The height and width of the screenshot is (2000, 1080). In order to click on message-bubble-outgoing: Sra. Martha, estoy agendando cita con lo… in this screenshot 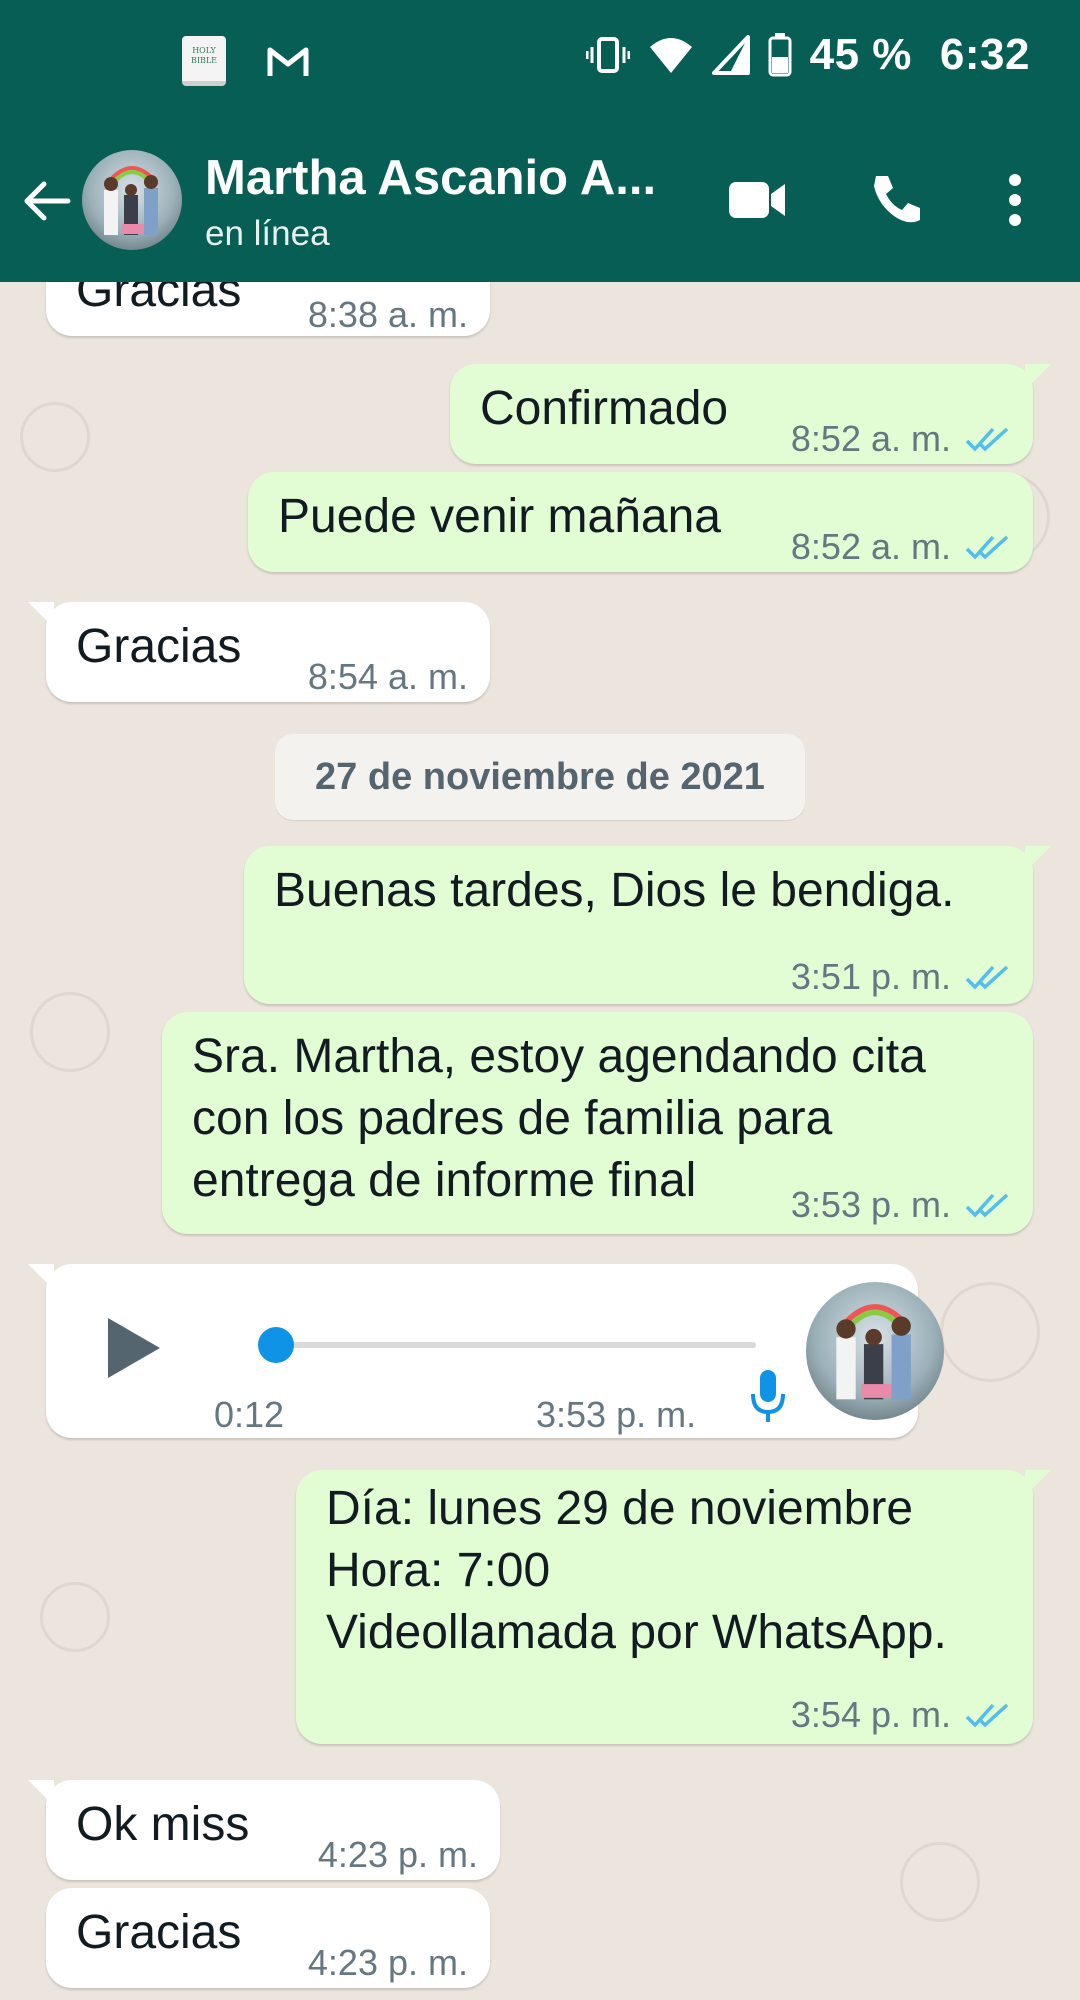, I will do `click(597, 1123)`.